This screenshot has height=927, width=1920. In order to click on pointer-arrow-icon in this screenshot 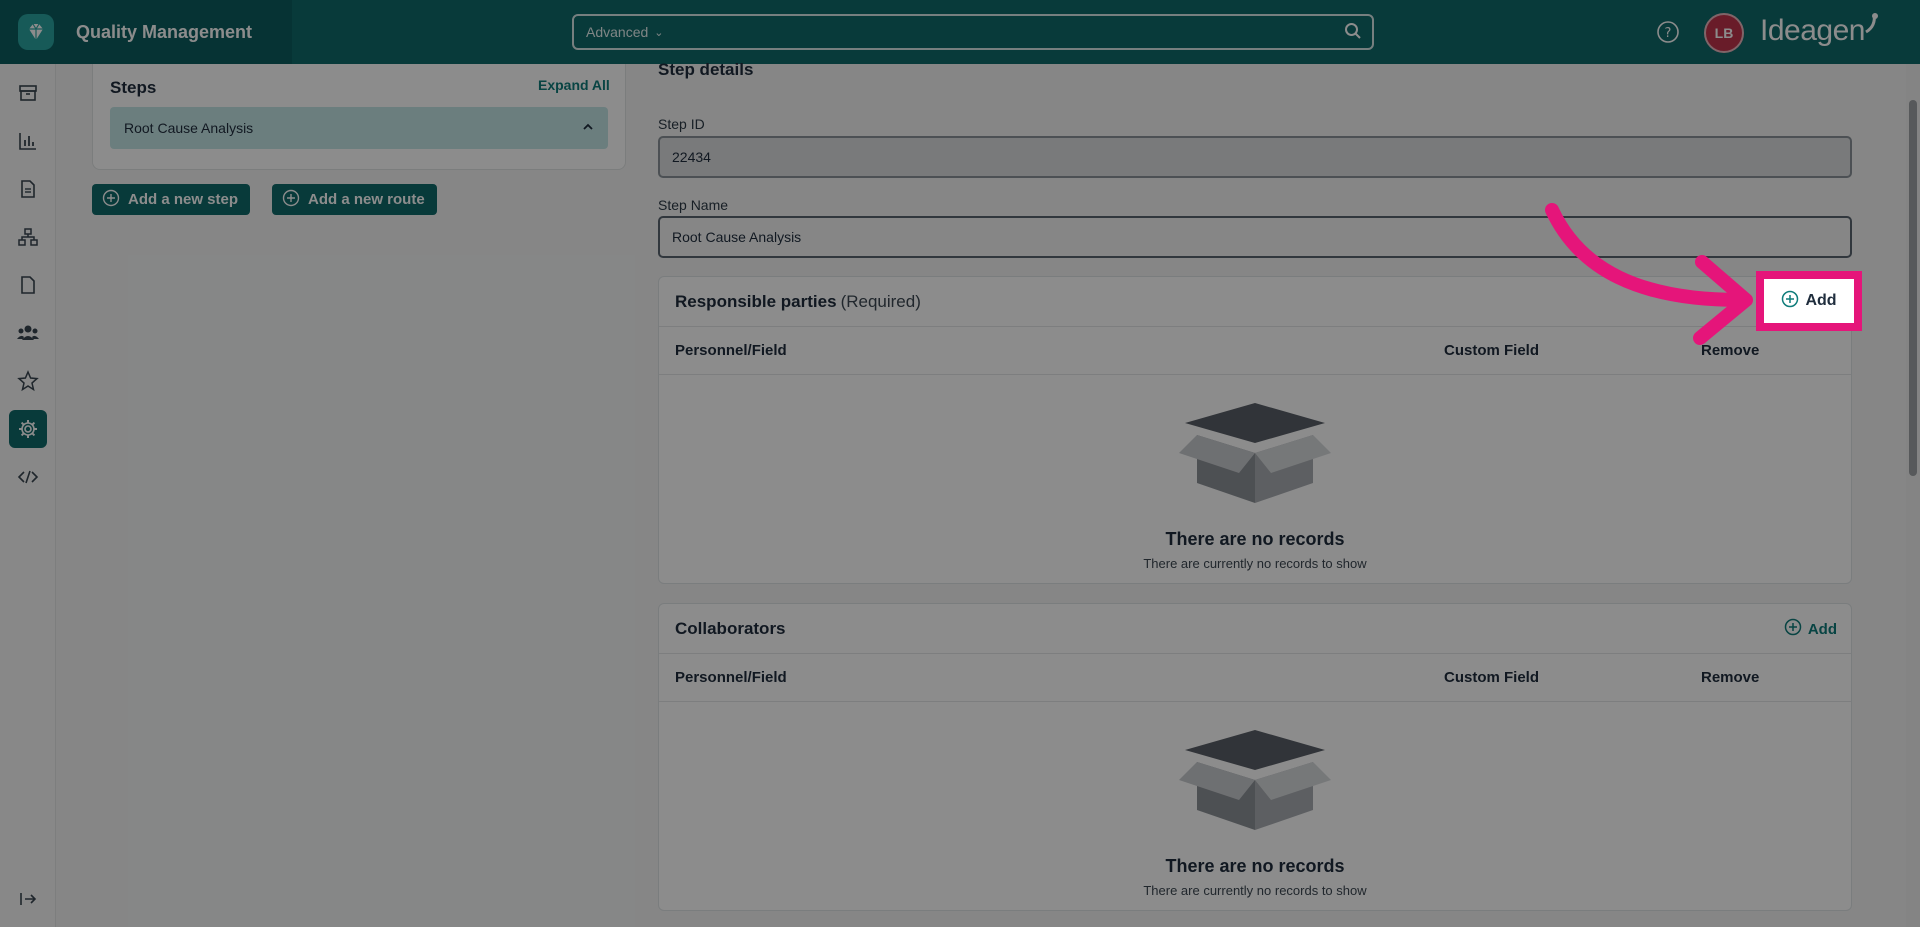, I will do `click(1649, 274)`.